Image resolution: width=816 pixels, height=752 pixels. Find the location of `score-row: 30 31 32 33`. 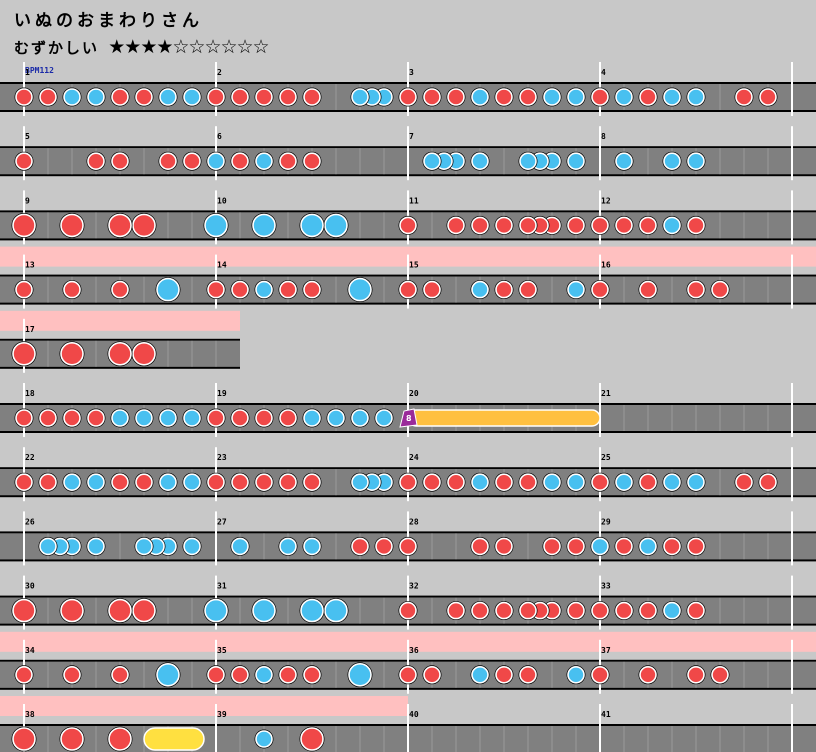

score-row: 30 31 32 33 is located at coordinates (408, 602).